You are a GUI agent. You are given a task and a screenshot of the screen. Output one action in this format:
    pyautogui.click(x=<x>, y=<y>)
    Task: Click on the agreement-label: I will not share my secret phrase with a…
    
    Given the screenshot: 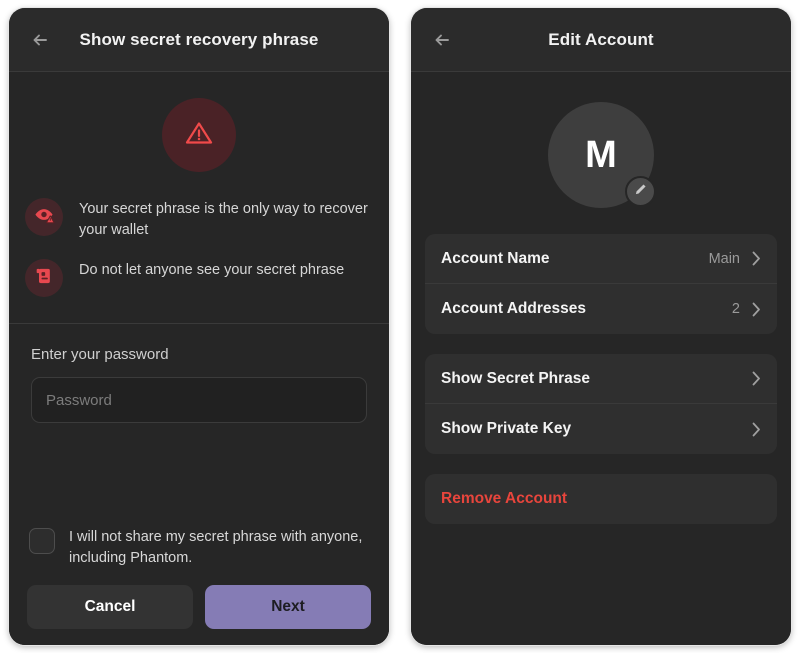 What is the action you would take?
    pyautogui.click(x=216, y=547)
    